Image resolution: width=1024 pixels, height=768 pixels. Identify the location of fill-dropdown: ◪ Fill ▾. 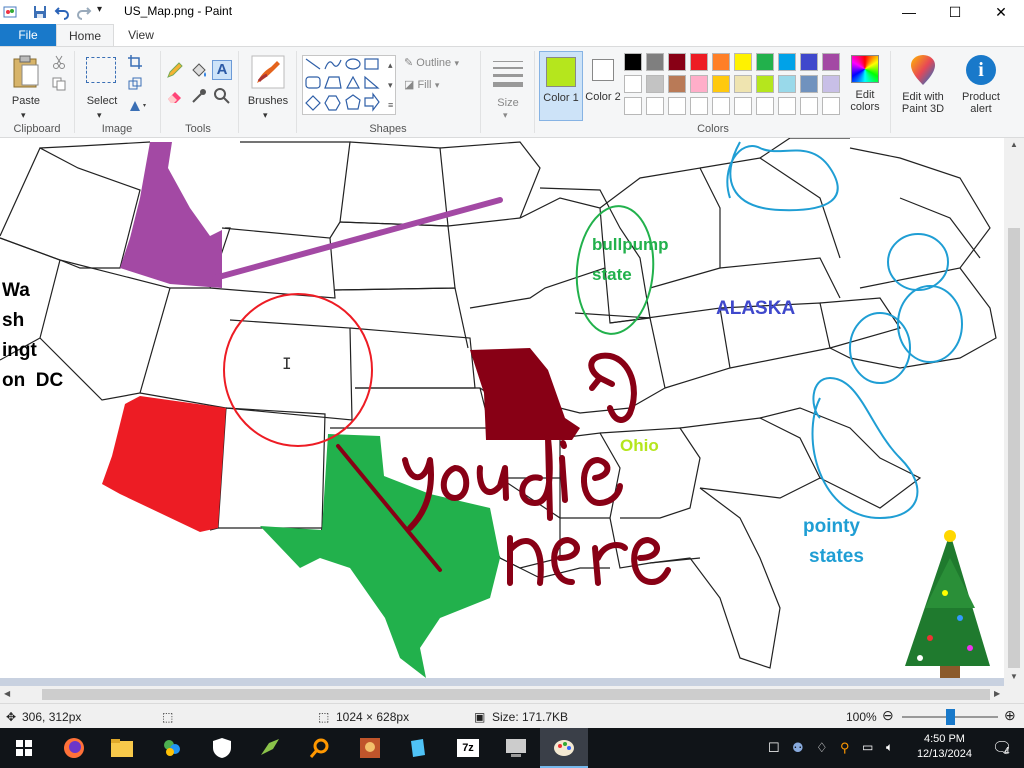
(421, 86).